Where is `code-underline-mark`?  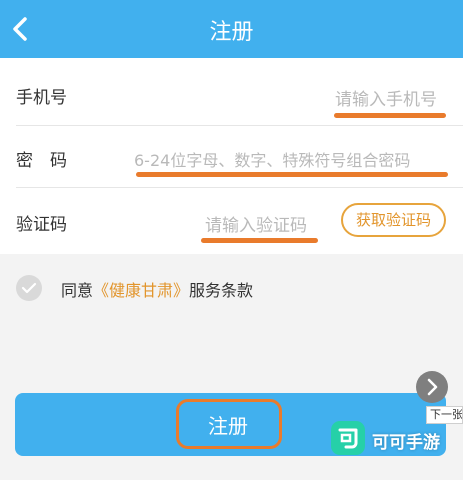
code-underline-mark is located at coordinates (259, 240).